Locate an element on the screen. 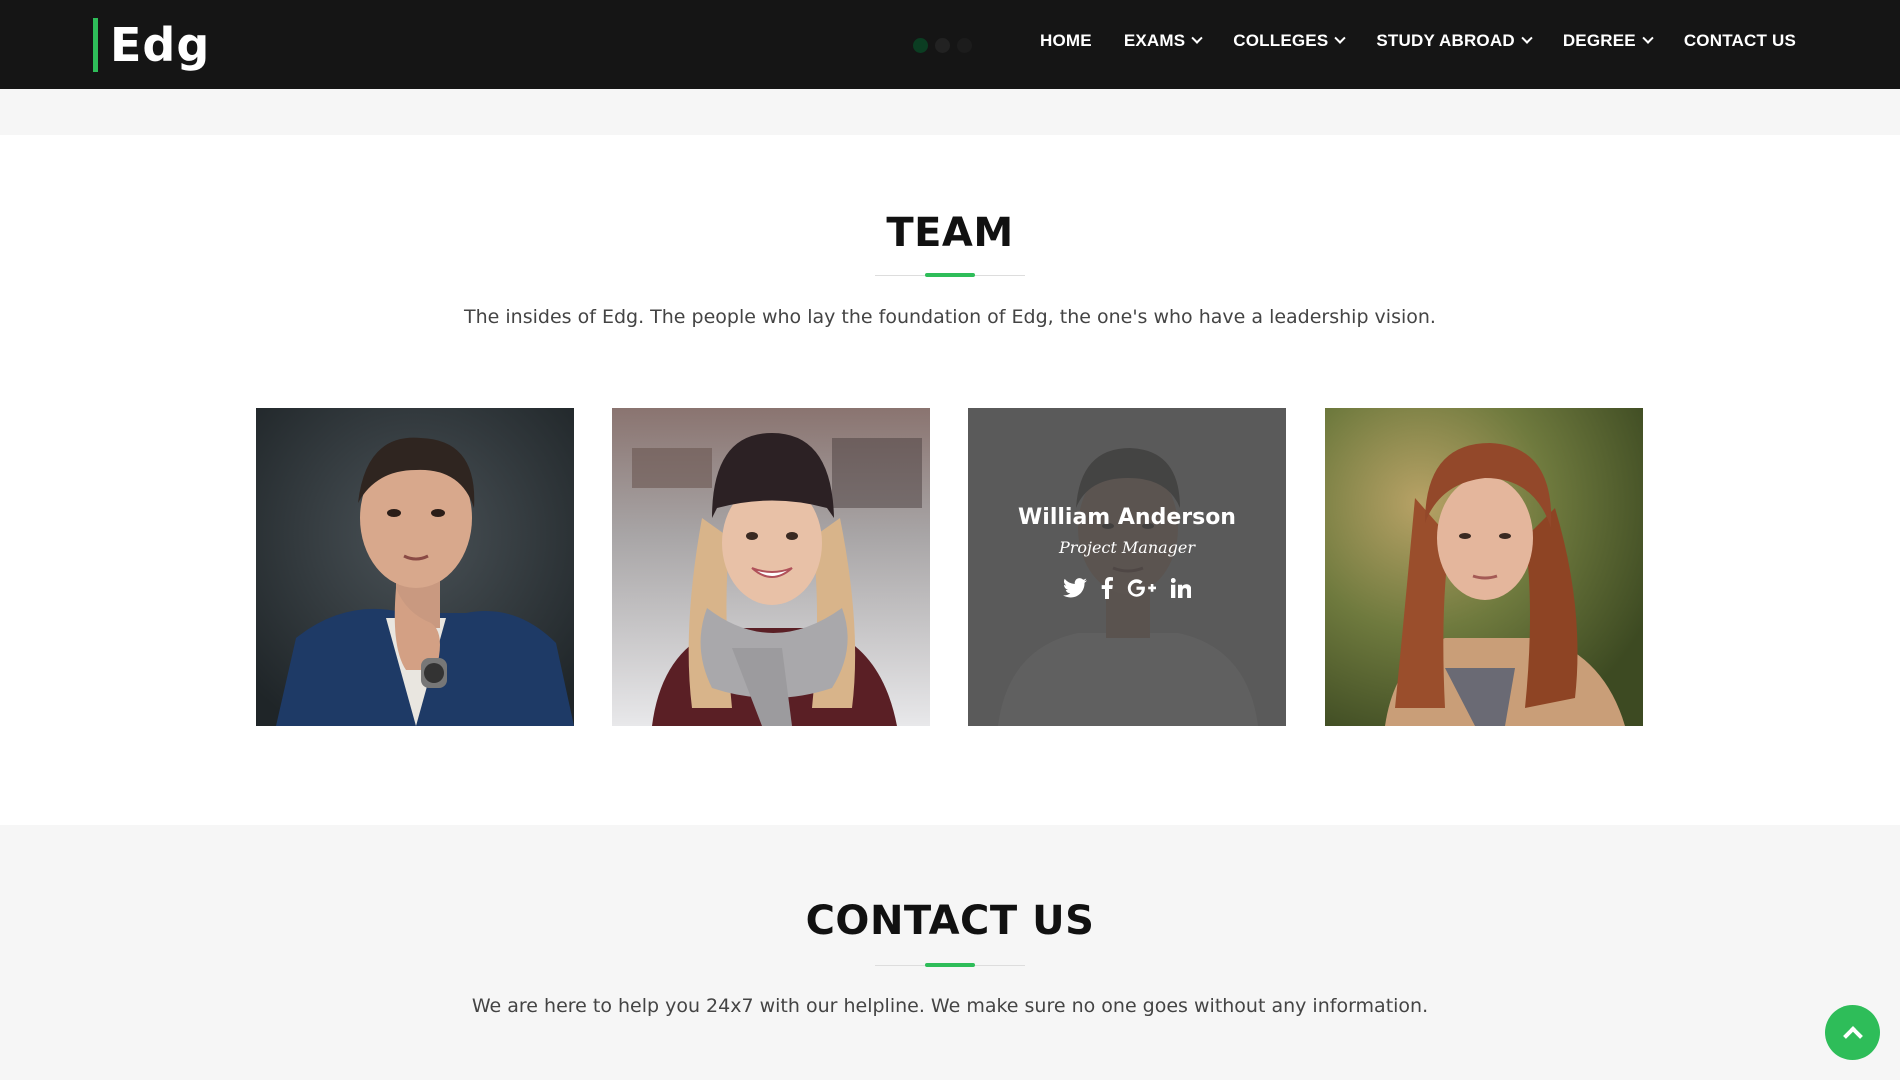 Image resolution: width=1900 pixels, height=1080 pixels. contact-title: CONTACT US is located at coordinates (950, 921).